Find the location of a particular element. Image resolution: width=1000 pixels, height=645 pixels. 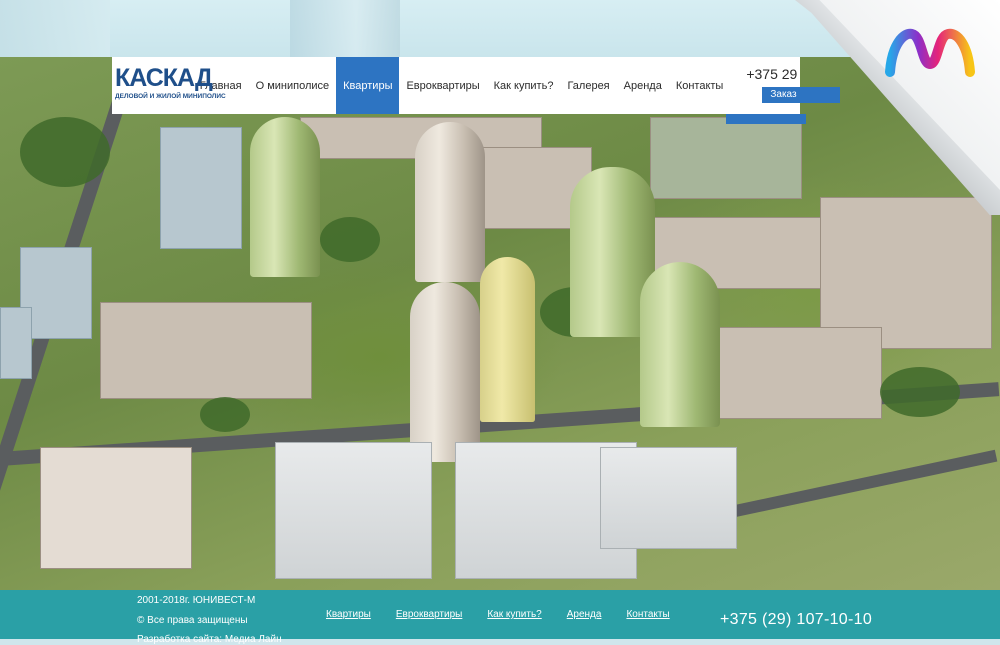

nav-item-about: О миниполисе is located at coordinates (293, 85).